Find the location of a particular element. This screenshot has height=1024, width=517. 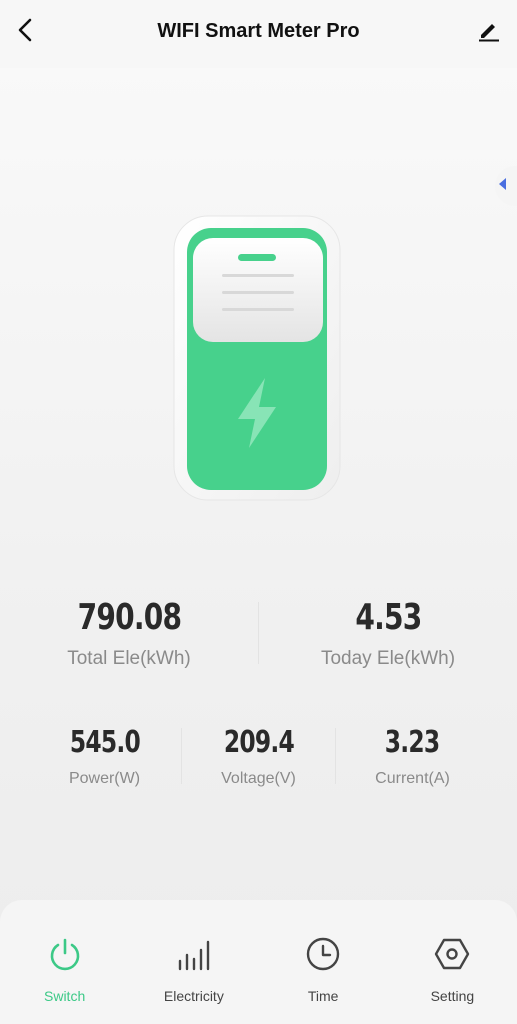

tab-label: Setting is located at coordinates (452, 996).